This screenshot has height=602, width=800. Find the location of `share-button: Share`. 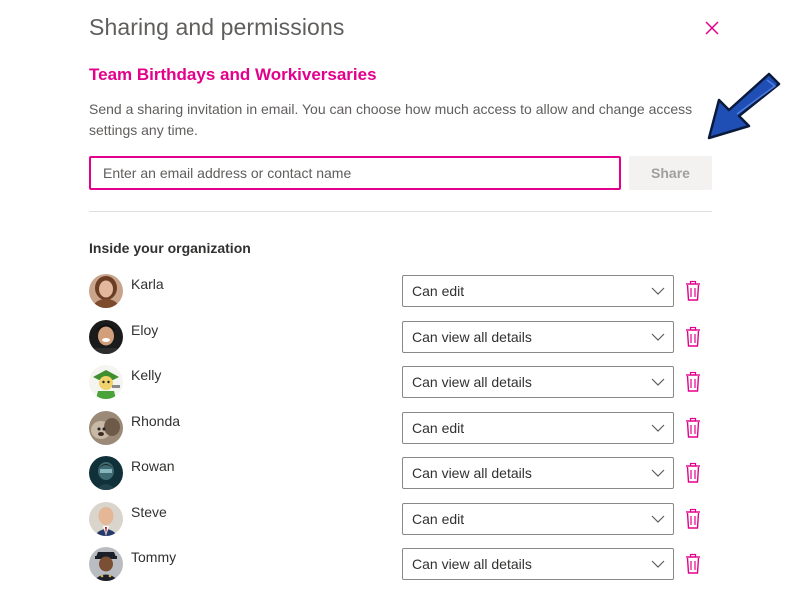

share-button: Share is located at coordinates (670, 173).